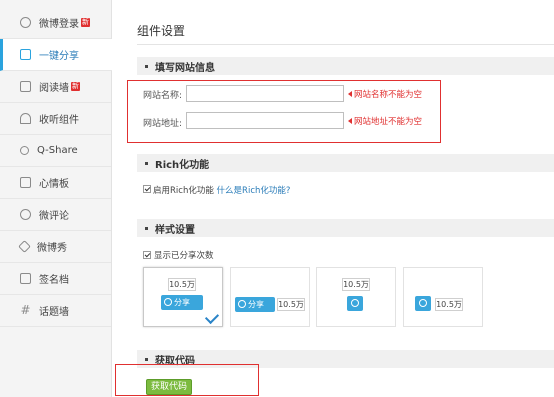  Describe the element at coordinates (345, 44) in the screenshot. I see `title-divider` at that location.